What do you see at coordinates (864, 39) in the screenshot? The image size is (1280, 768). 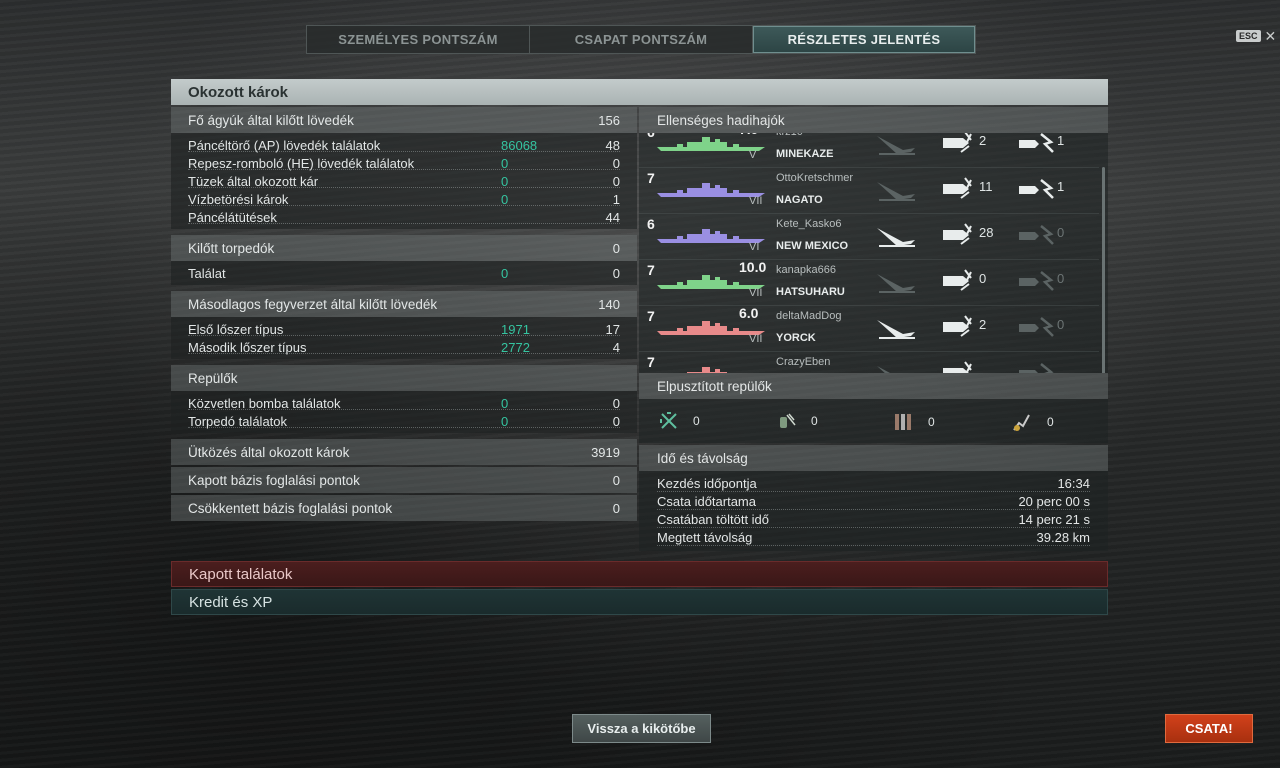 I see `tab-detailed-report: RÉSZLETES JELENTÉS` at bounding box center [864, 39].